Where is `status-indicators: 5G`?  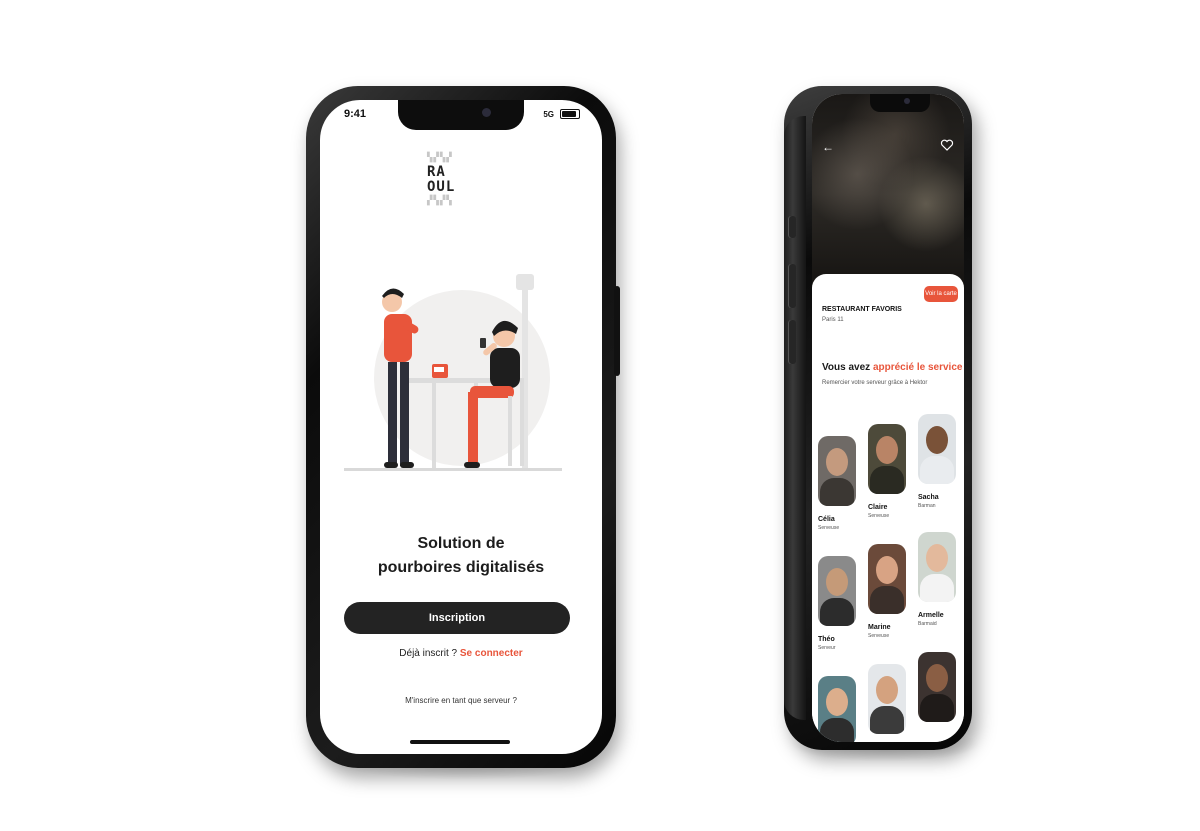 status-indicators: 5G is located at coordinates (561, 114).